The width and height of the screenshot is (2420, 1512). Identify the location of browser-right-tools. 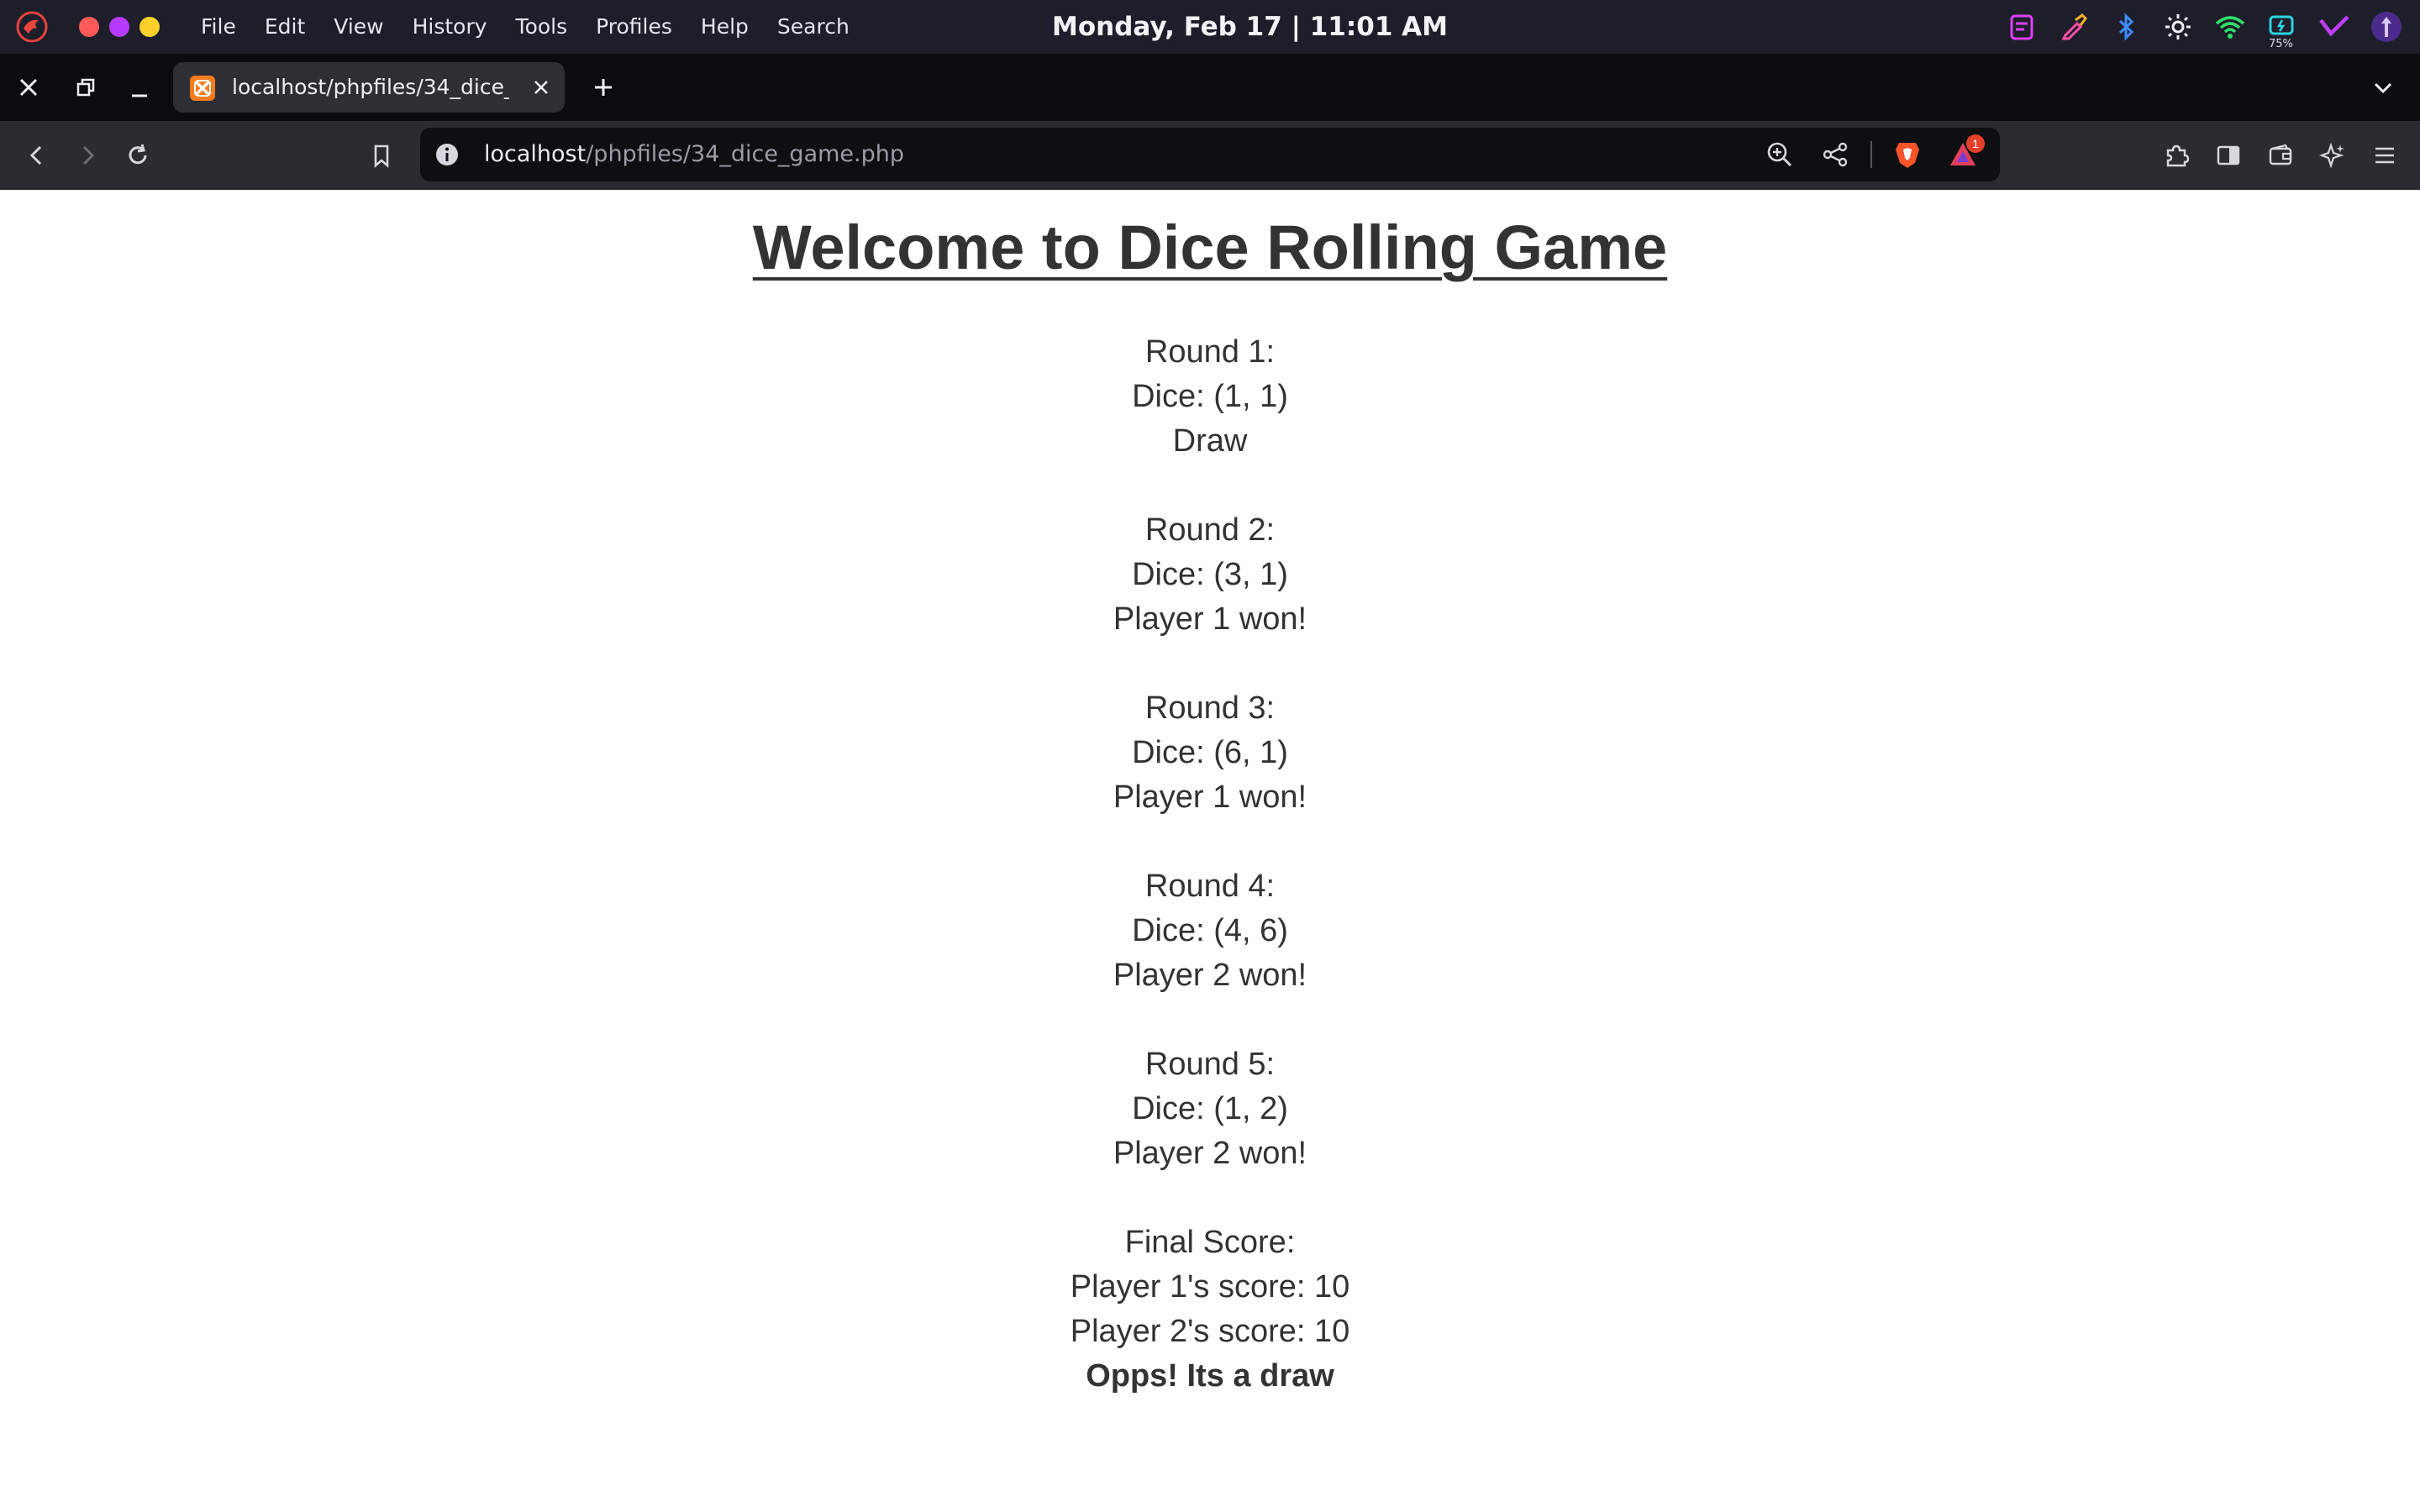
(2280, 155).